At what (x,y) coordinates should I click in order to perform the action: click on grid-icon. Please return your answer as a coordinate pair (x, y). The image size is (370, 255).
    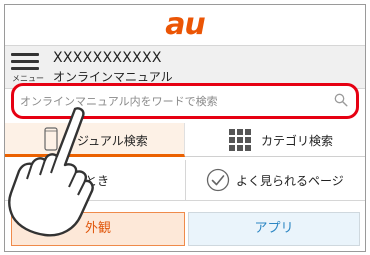
    Looking at the image, I should click on (240, 140).